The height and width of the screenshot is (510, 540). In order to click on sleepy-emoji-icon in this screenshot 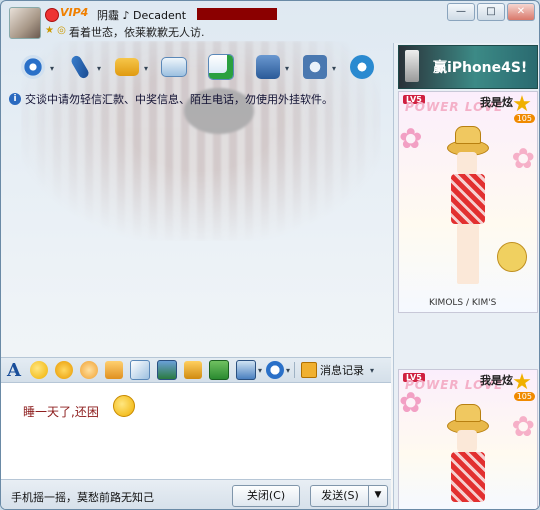, I will do `click(124, 406)`.